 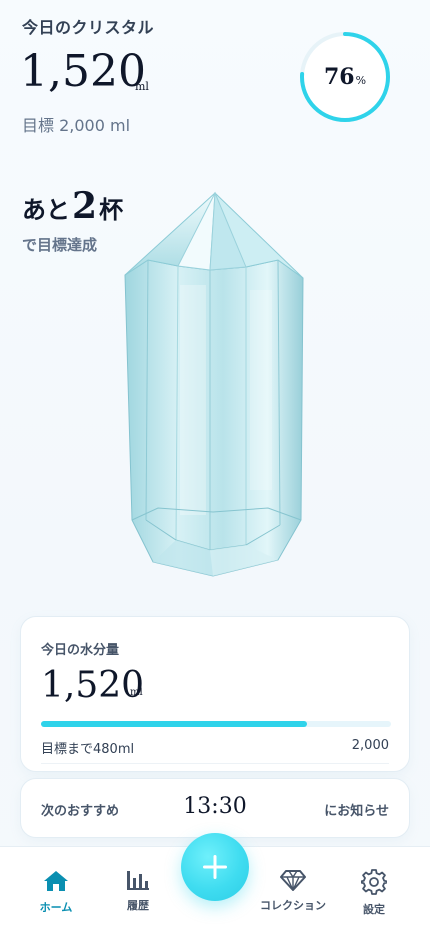 I want to click on progress-percent-sign: %, so click(x=361, y=80).